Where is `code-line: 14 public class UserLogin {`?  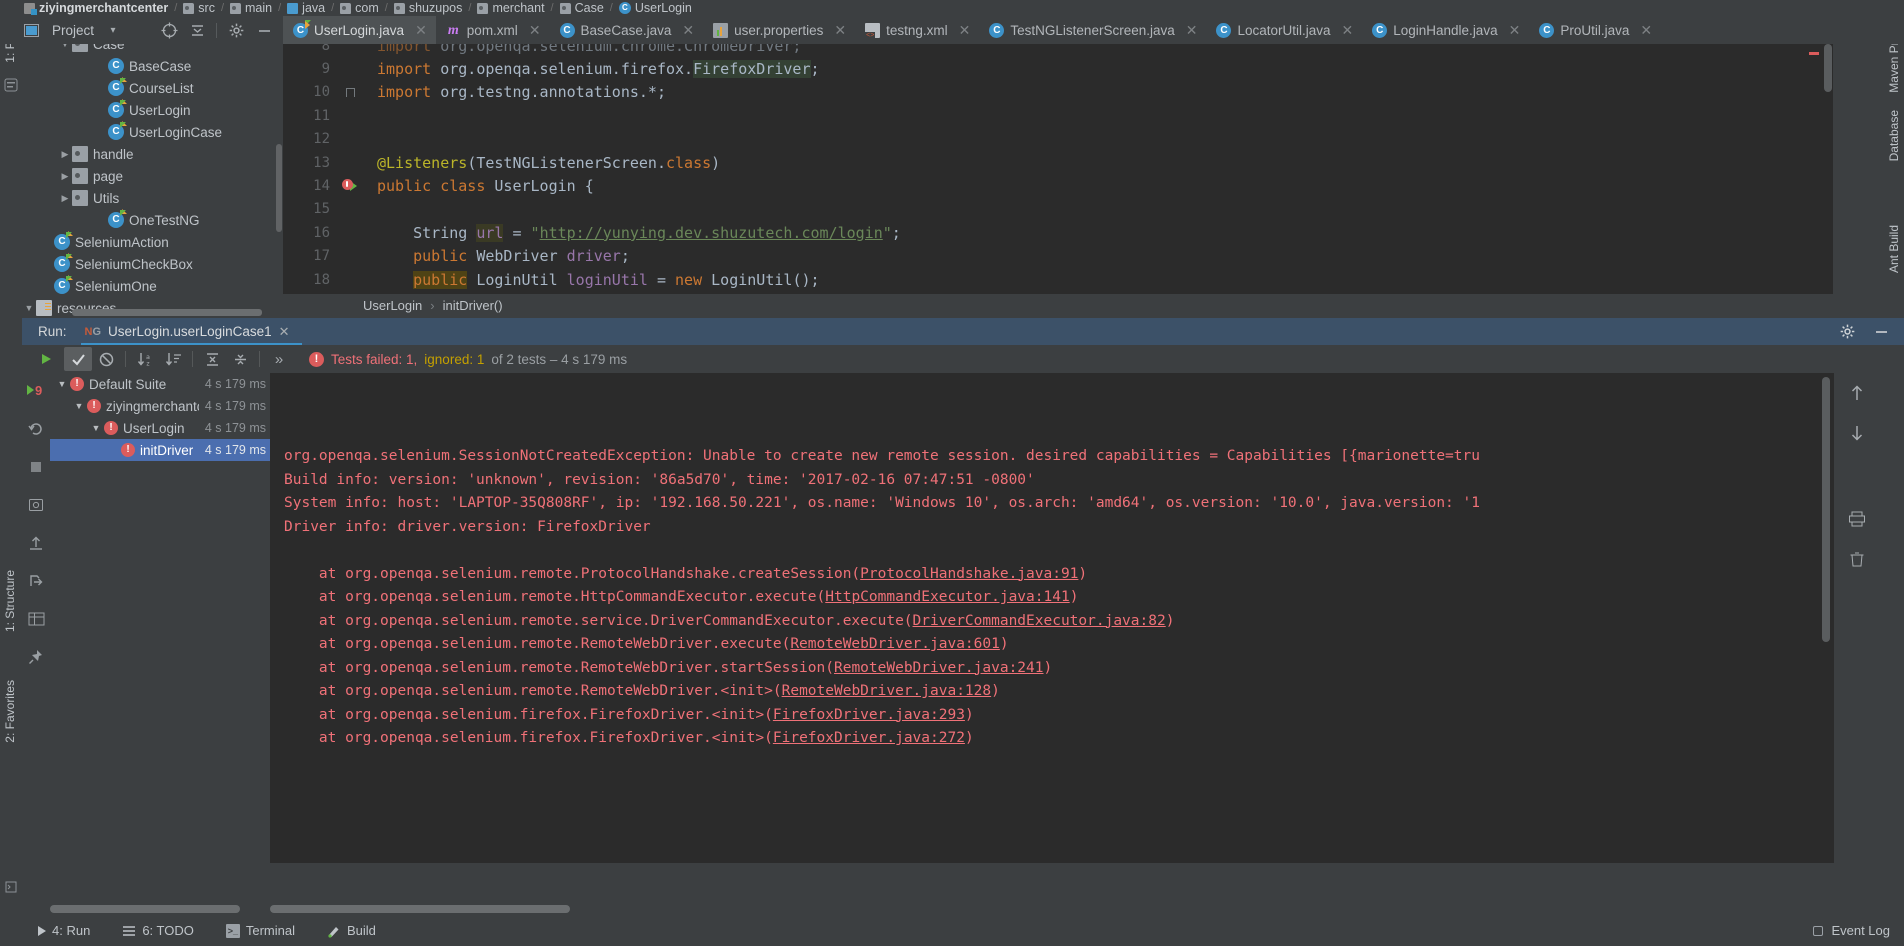 code-line: 14 public class UserLogin { is located at coordinates (1058, 185).